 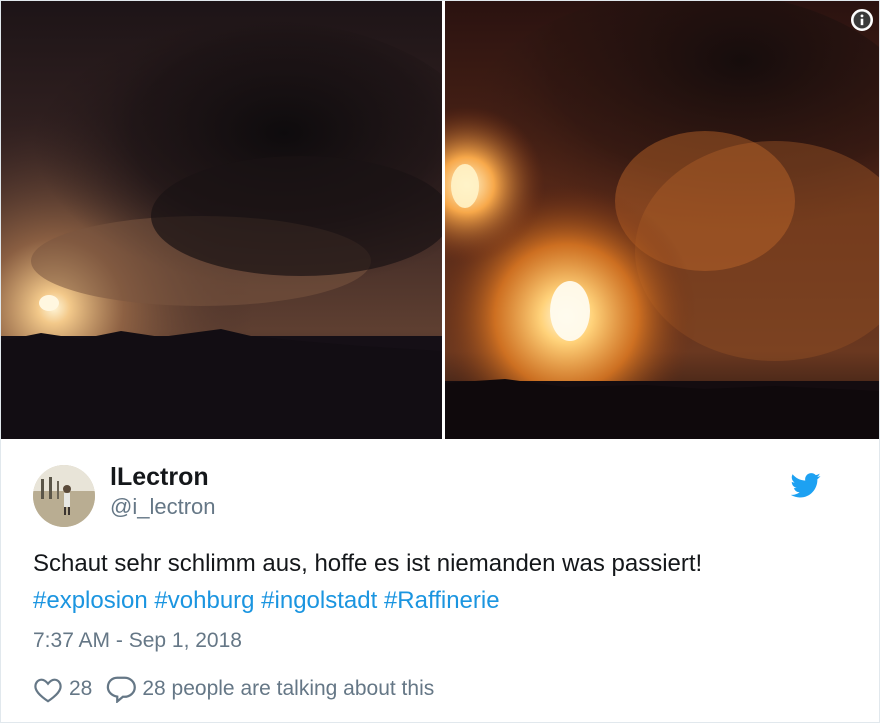 I want to click on hashtag-vohburg: #vohburg, so click(x=204, y=600).